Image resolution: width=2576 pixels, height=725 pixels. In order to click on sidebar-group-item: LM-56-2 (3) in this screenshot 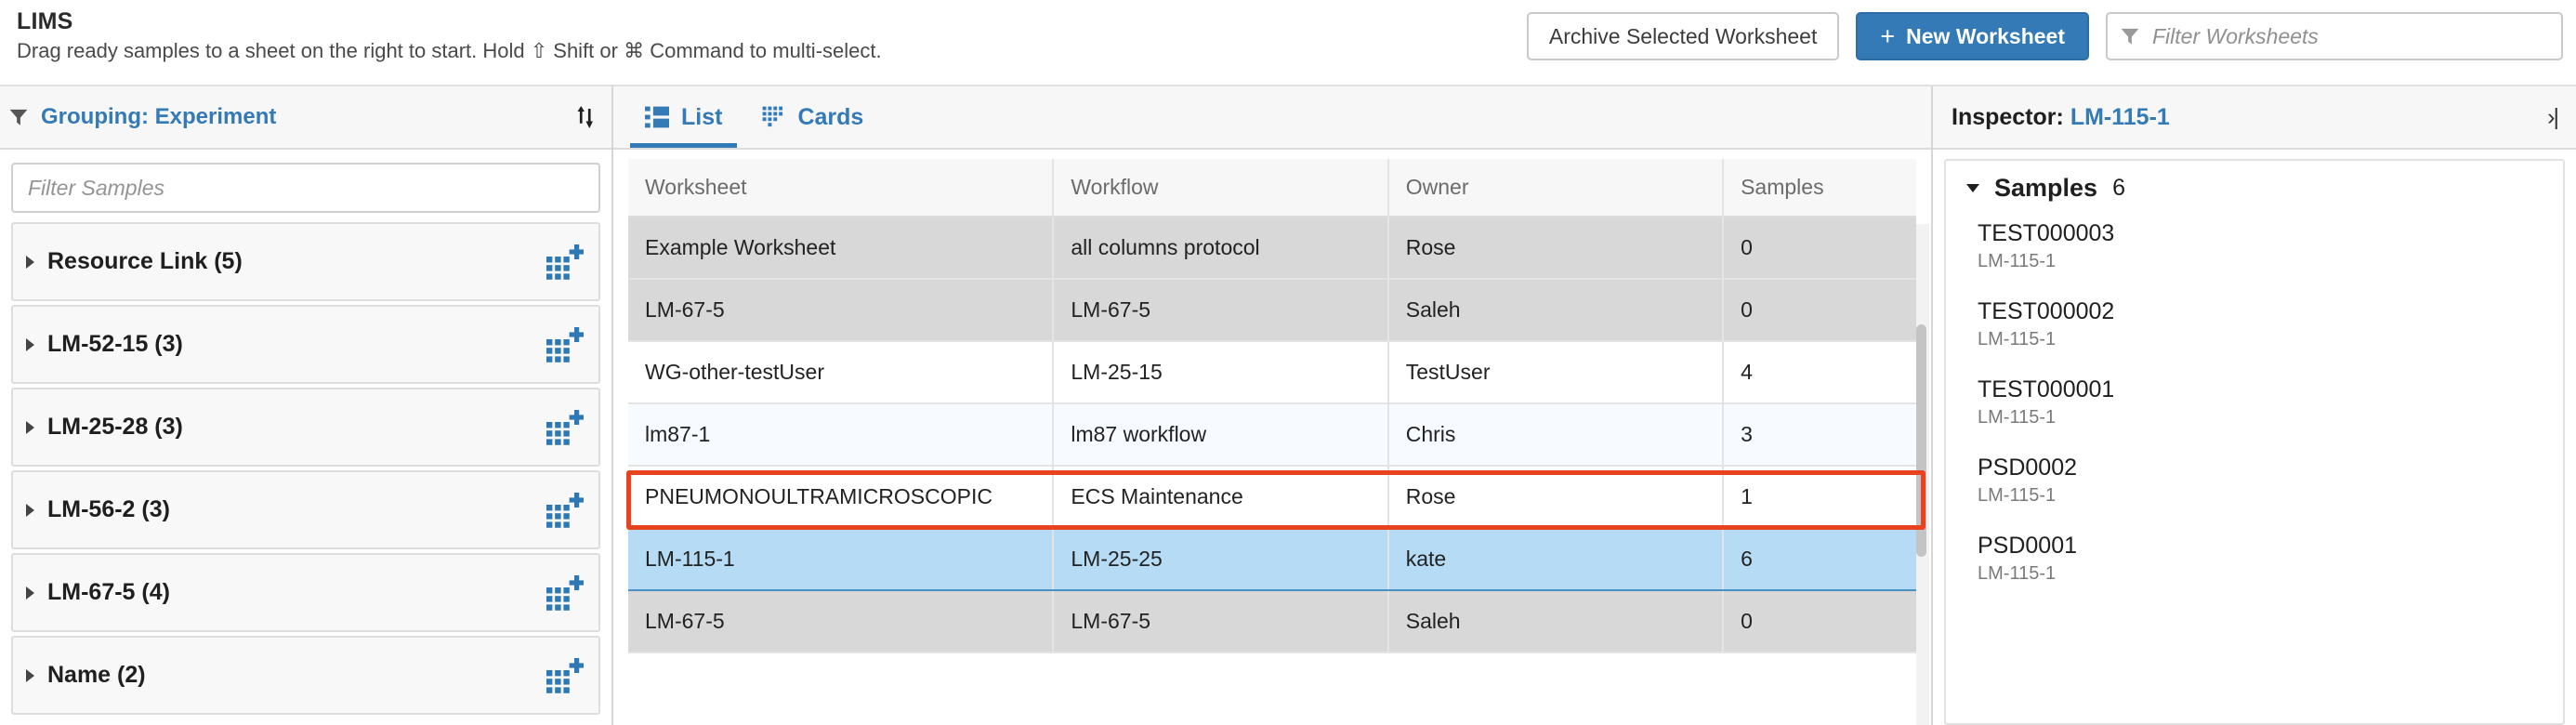, I will do `click(305, 509)`.